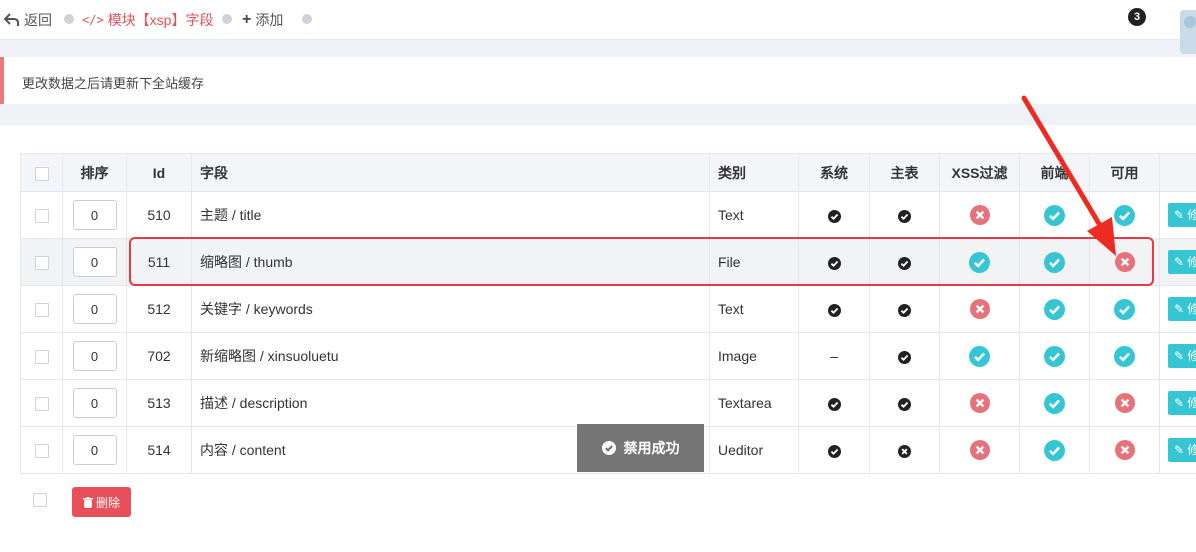 This screenshot has width=1196, height=552. I want to click on system-cell: –, so click(834, 356).